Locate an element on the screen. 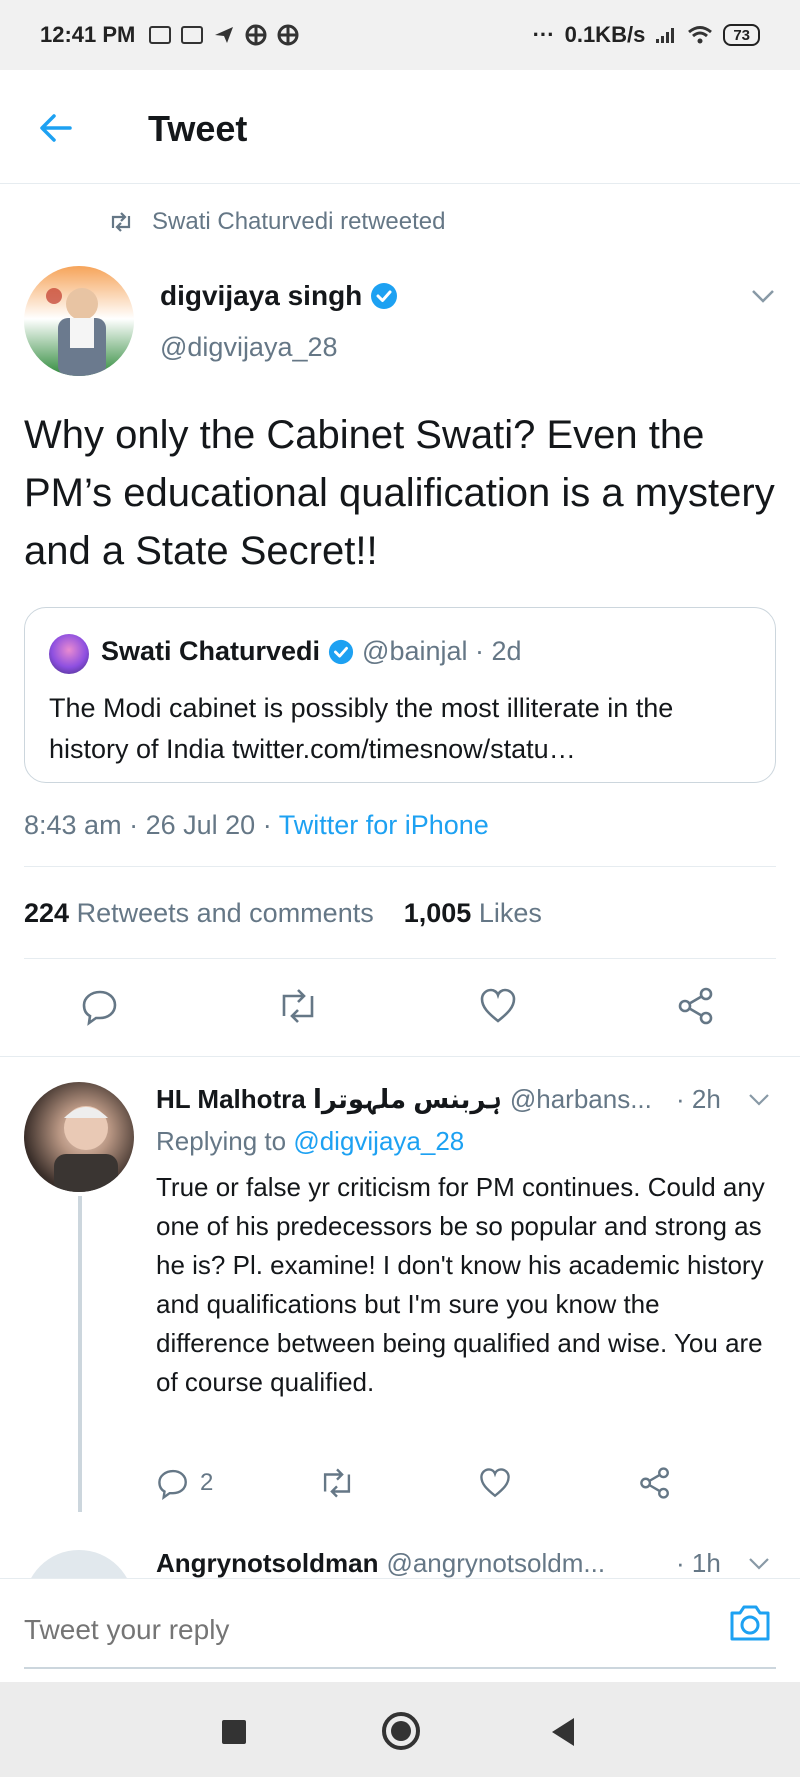 Image resolution: width=800 pixels, height=1777 pixels. replying-to-prefix: Replying to is located at coordinates (221, 1141).